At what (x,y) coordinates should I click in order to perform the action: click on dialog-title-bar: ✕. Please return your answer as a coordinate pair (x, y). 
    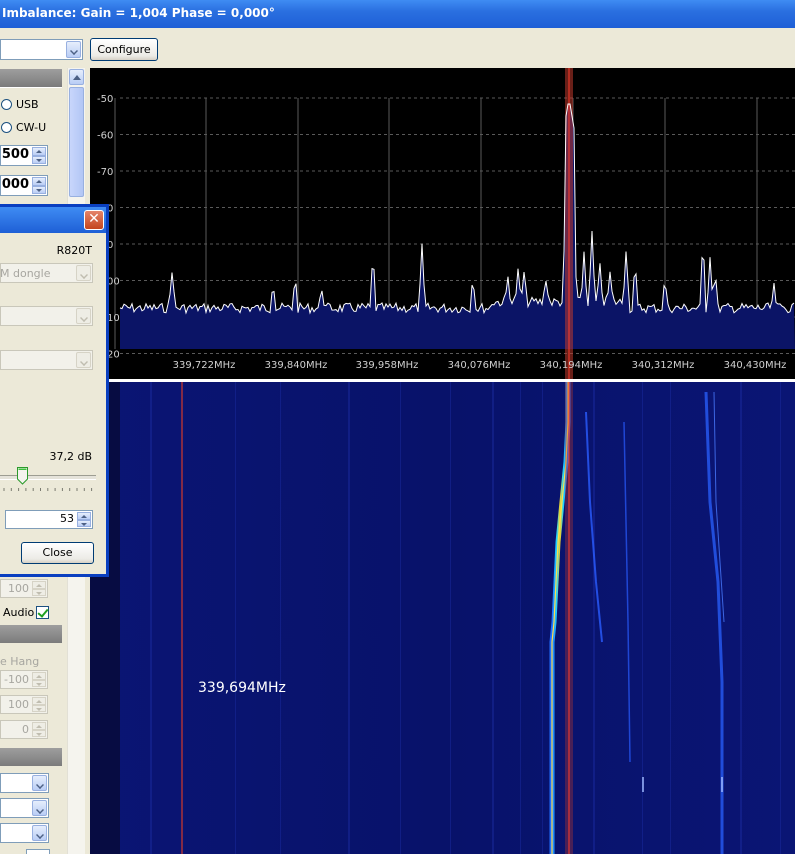
    Looking at the image, I should click on (53, 220).